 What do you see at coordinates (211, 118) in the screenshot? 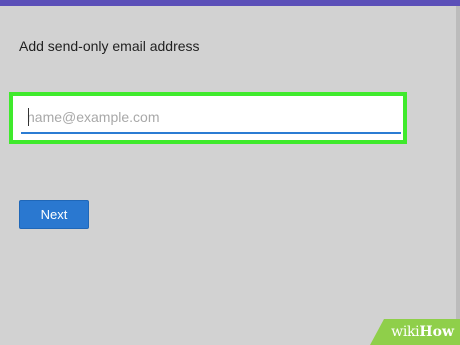
I see `email-address-input` at bounding box center [211, 118].